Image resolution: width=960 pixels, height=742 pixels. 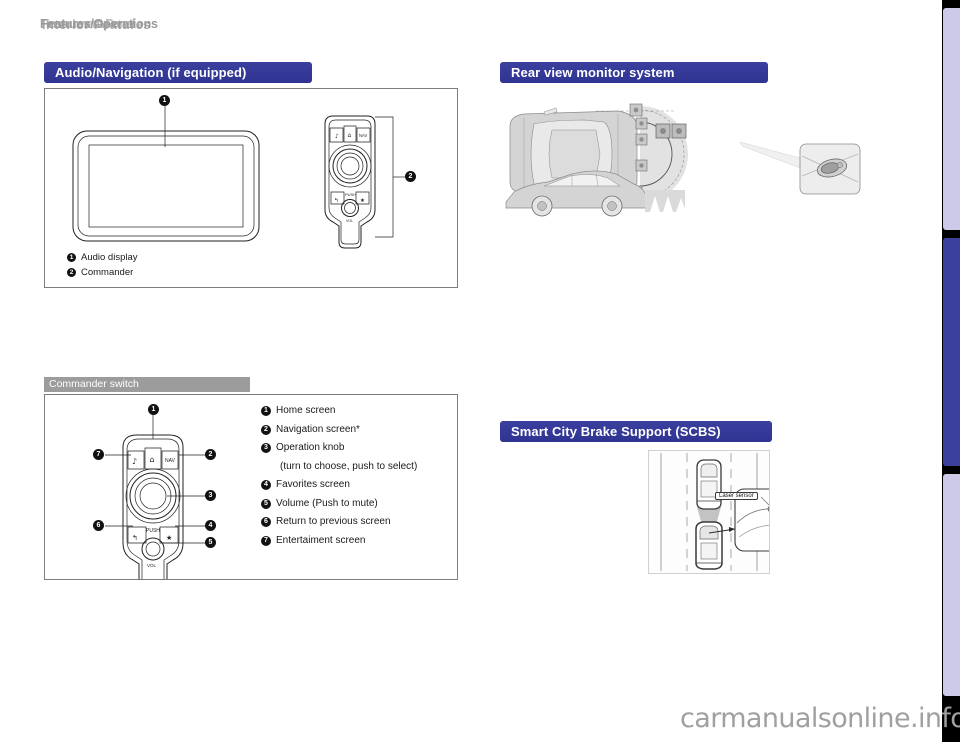 I want to click on list-bullet: 3, so click(x=266, y=448).